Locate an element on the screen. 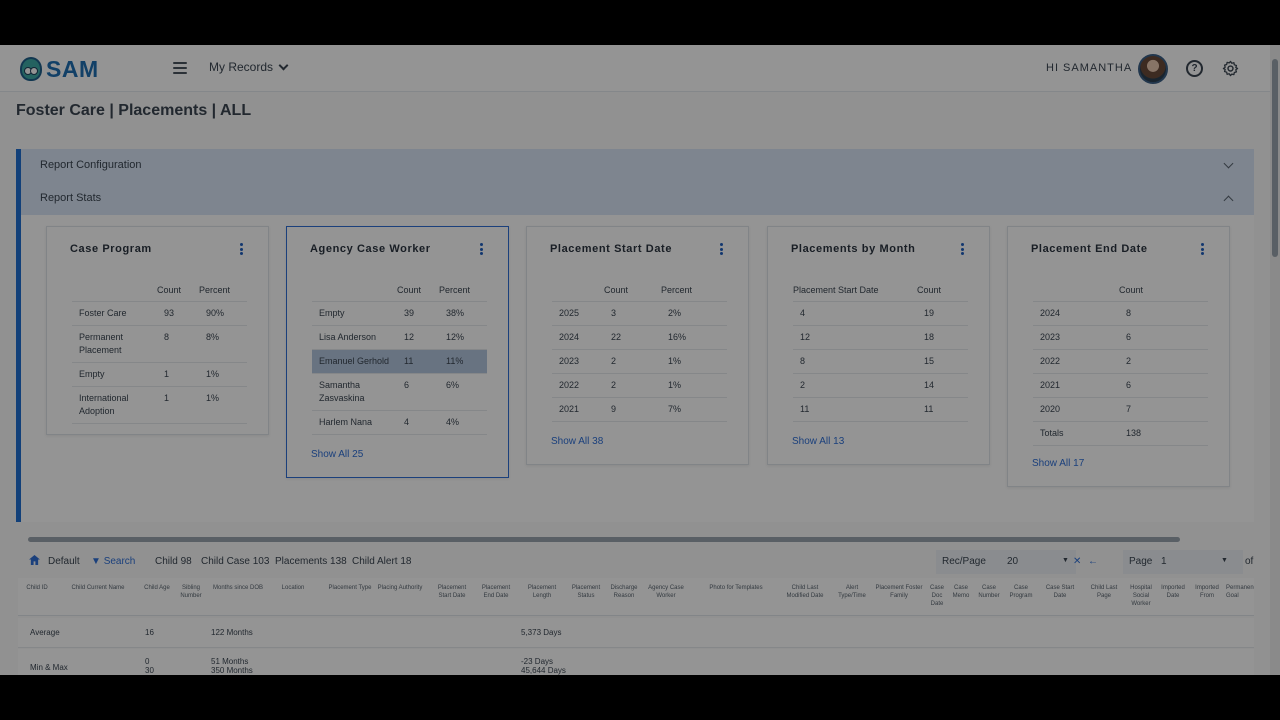 The height and width of the screenshot is (720, 1280). column-header: Count is located at coordinates (418, 292).